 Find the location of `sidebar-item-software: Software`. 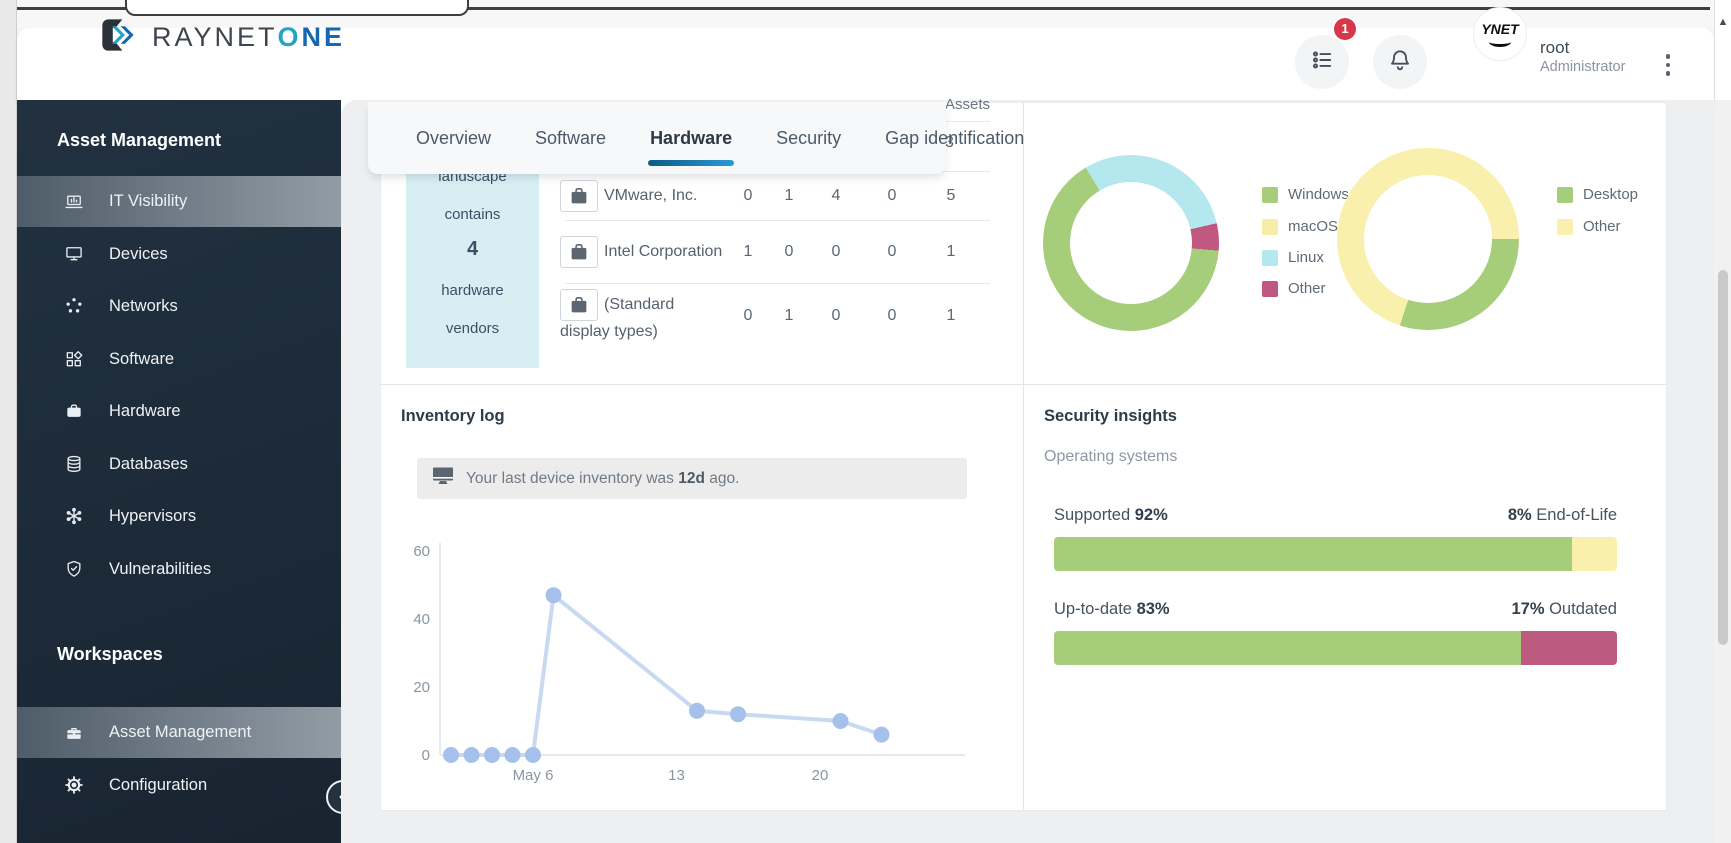

sidebar-item-software: Software is located at coordinates (179, 359).